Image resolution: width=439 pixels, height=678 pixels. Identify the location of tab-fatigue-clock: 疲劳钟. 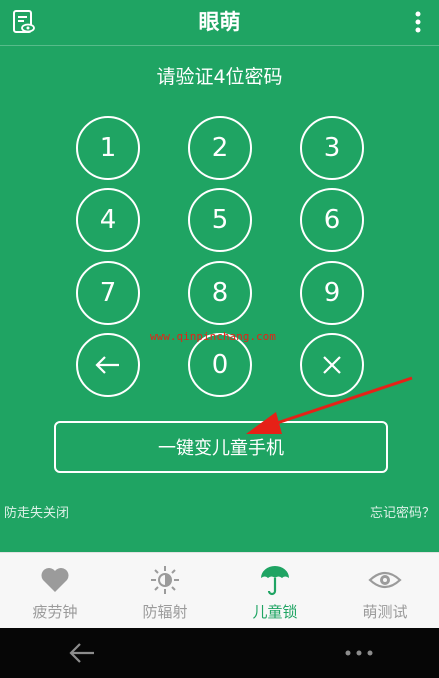
(55, 591).